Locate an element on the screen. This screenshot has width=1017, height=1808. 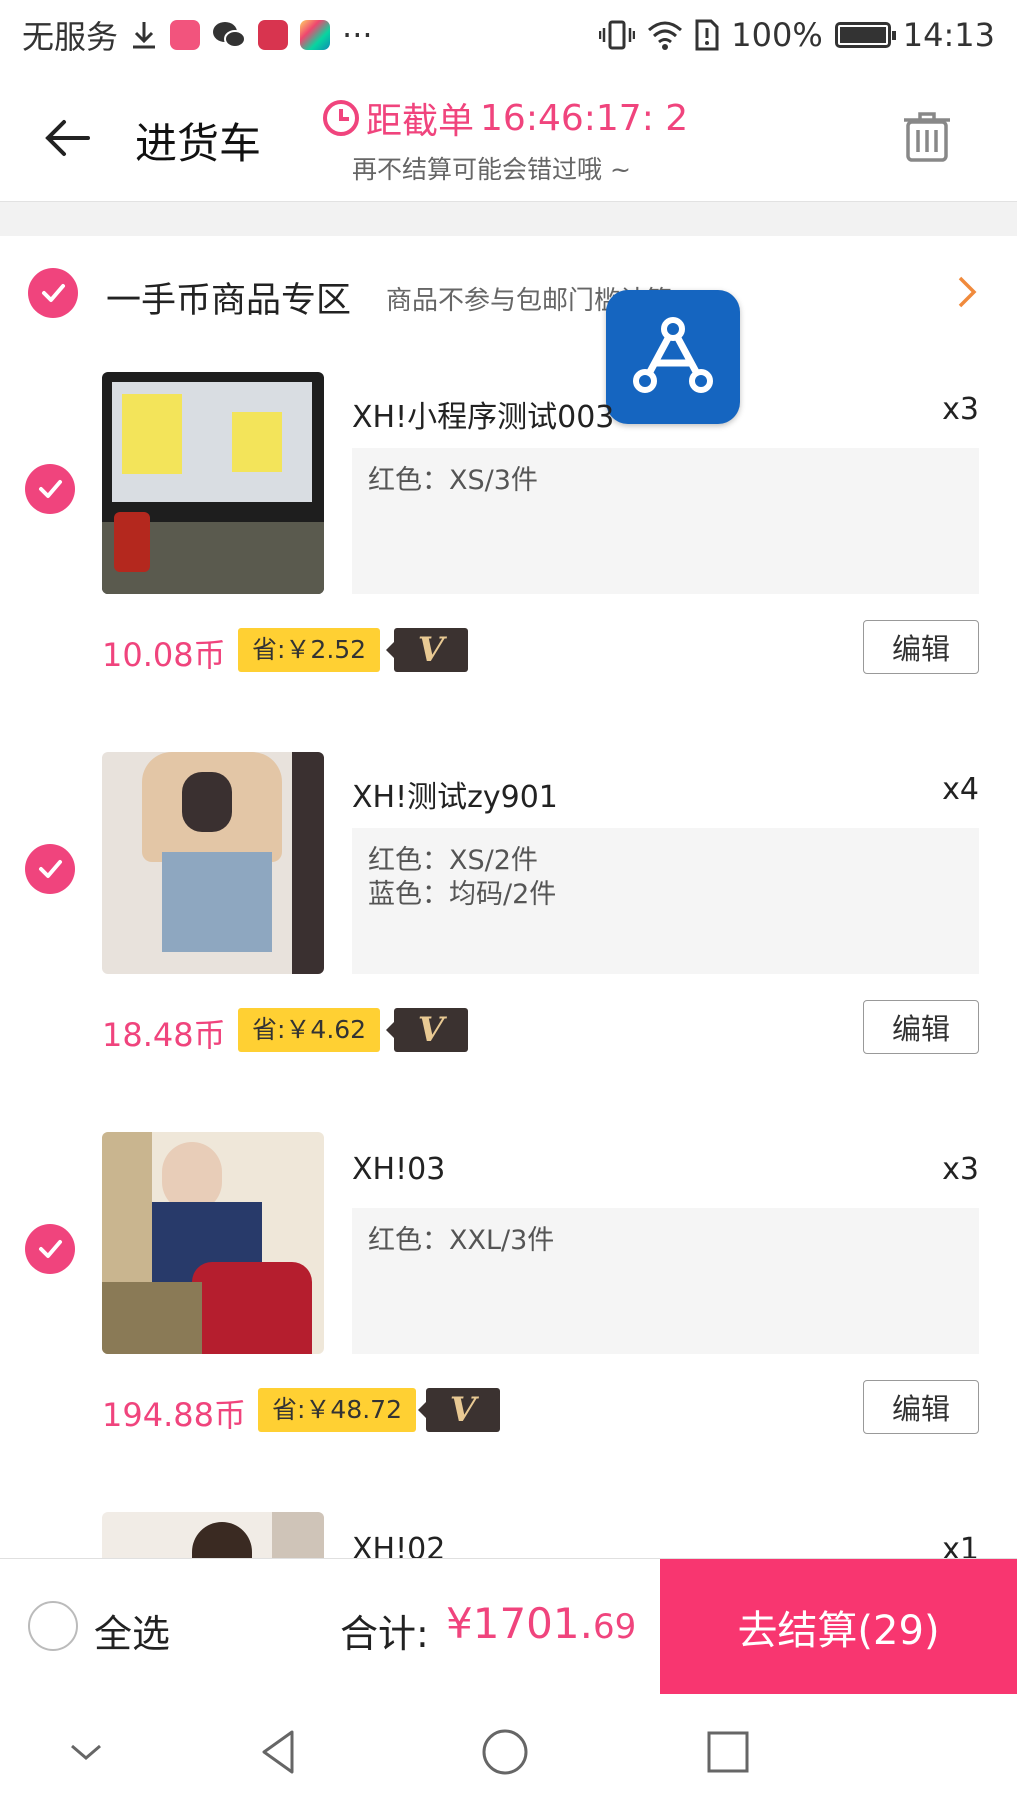
deadline-subtitle: 再不结算可能会错过哦 ~ is located at coordinates (491, 169).